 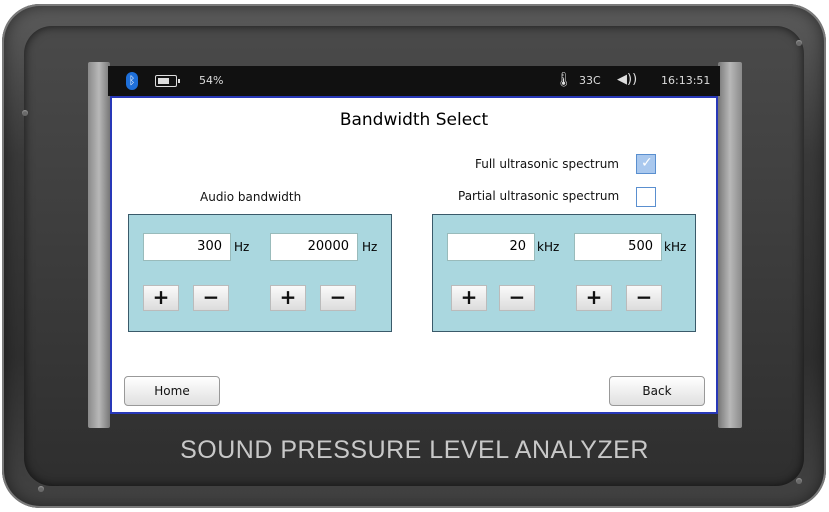 What do you see at coordinates (414, 81) in the screenshot?
I see `status-bar: ᛒ 54% 🌡 33C ◀)) 16:13:51` at bounding box center [414, 81].